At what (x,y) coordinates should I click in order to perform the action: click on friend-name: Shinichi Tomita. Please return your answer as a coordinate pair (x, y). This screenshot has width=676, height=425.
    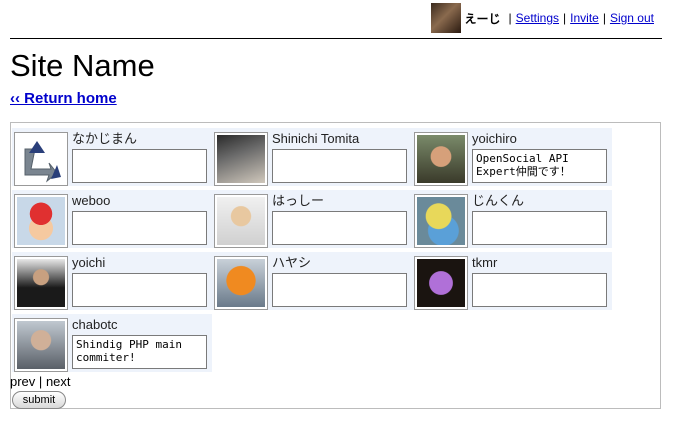
    Looking at the image, I should click on (315, 138).